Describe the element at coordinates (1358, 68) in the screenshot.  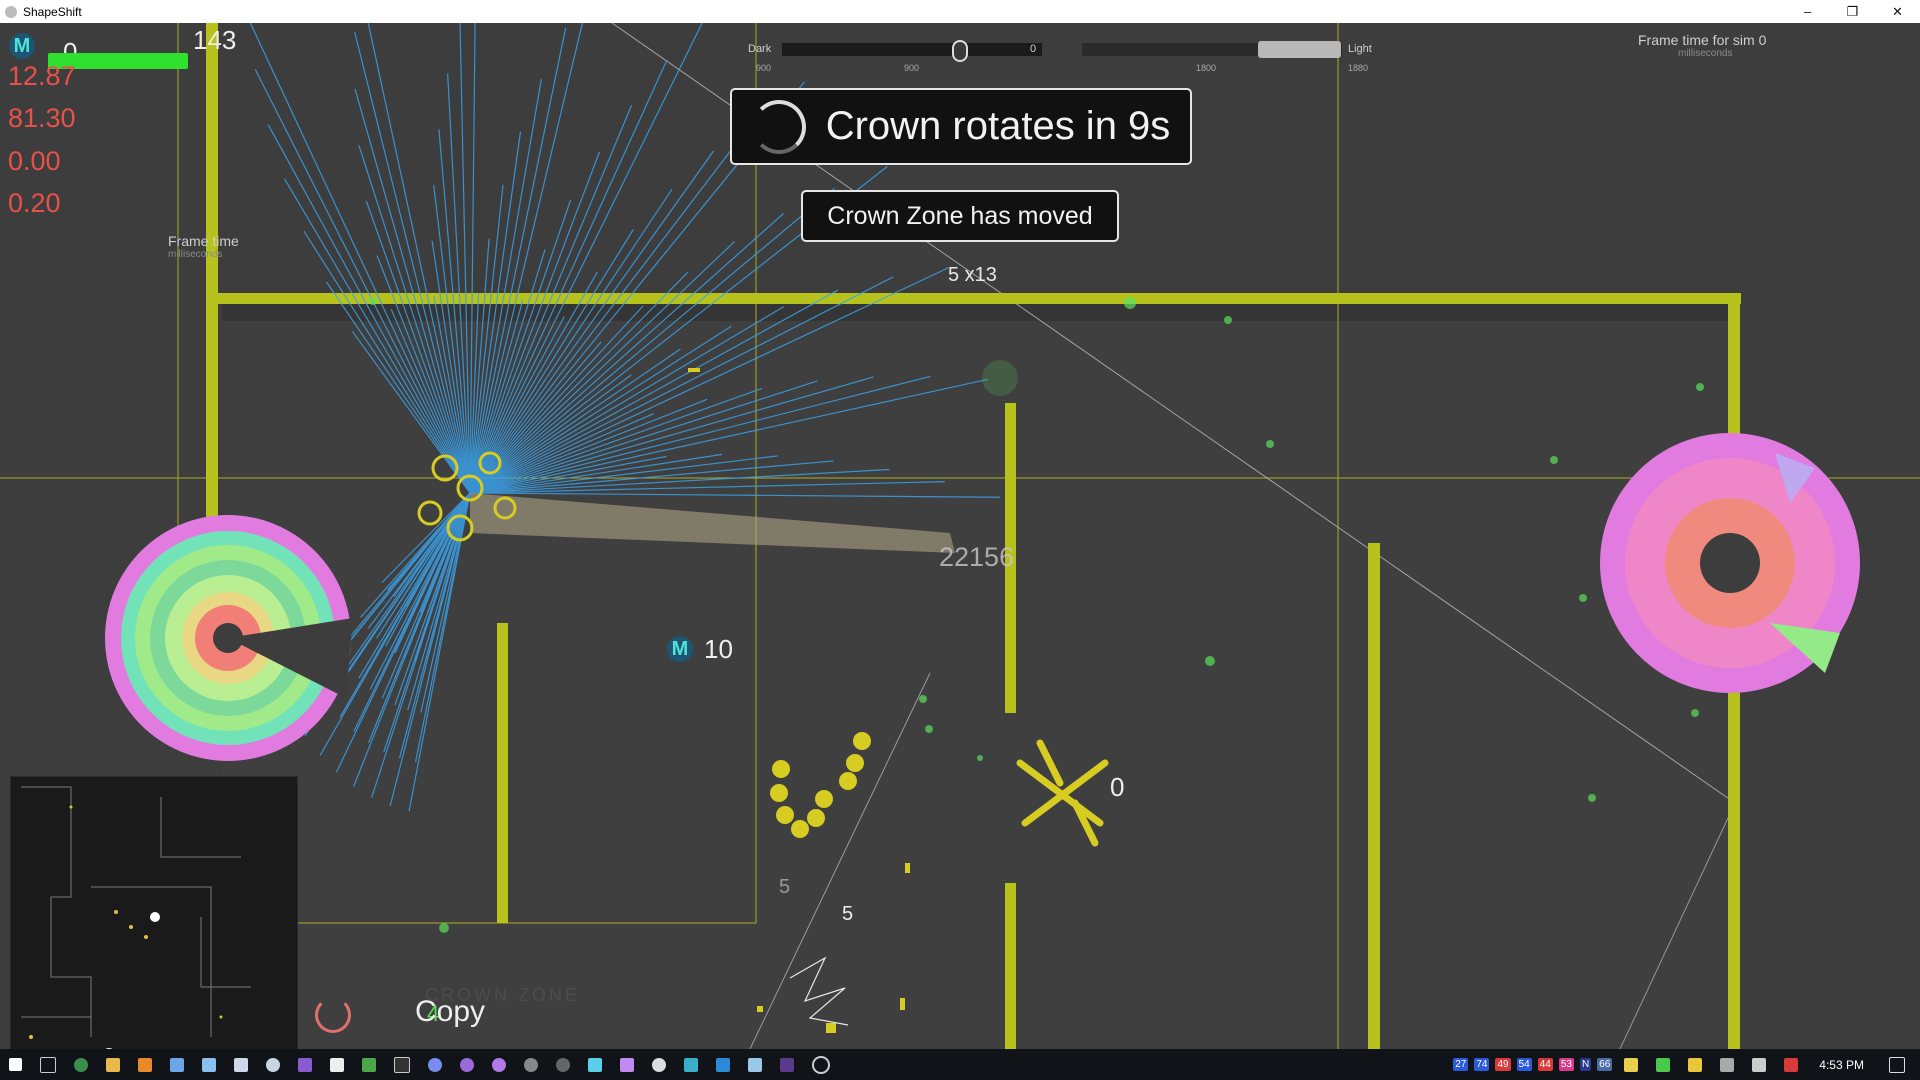
I see `slider-tick-right-b: 1880` at that location.